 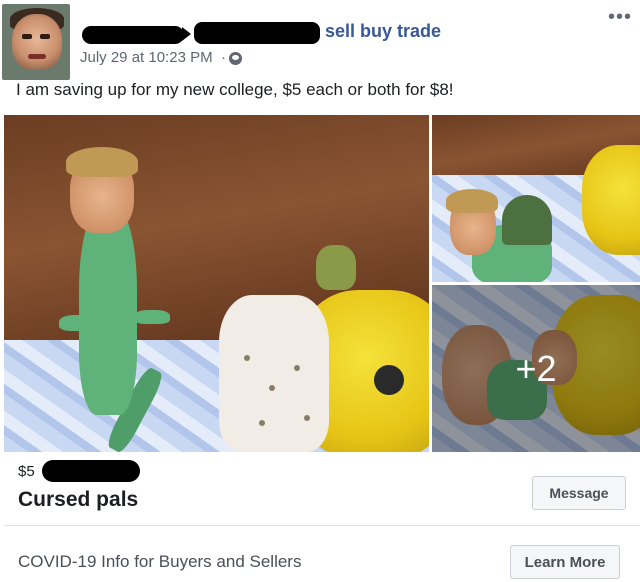 I want to click on photo-dino-head, so click(x=336, y=267).